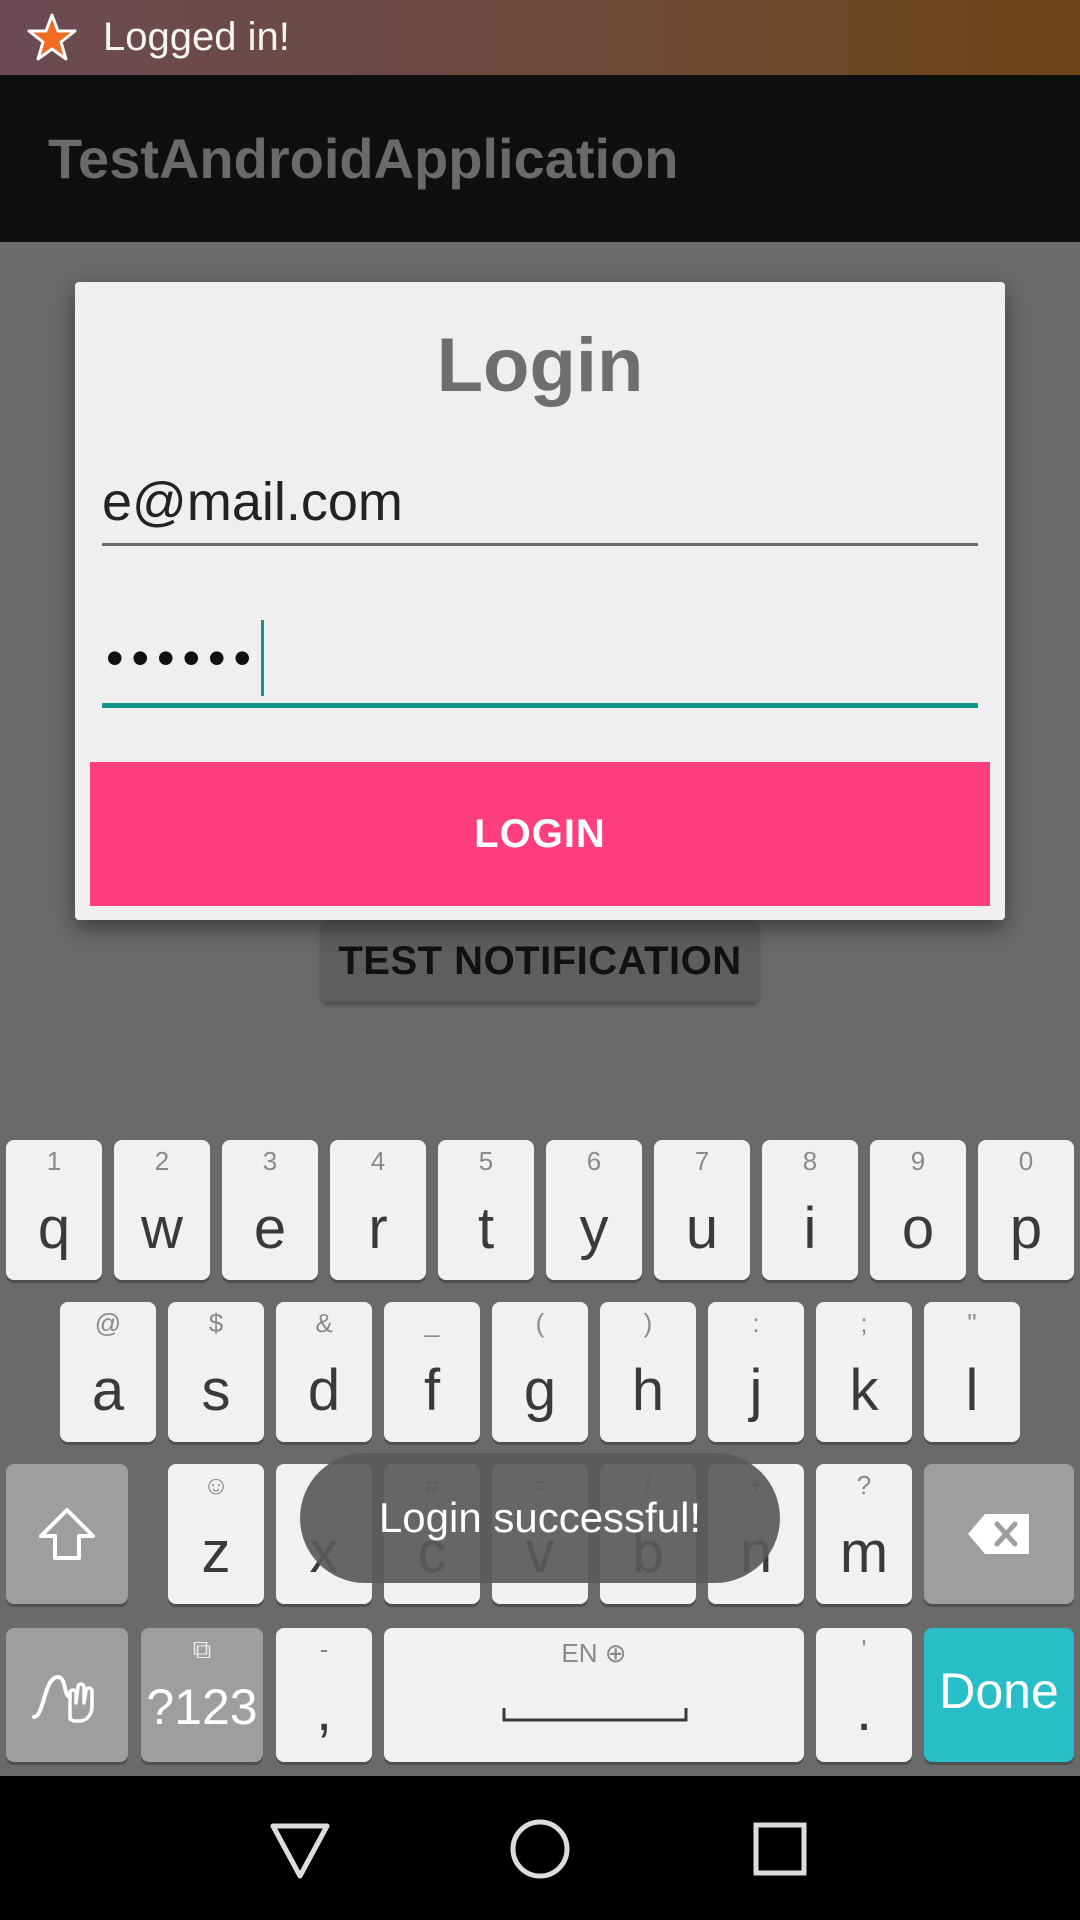 This screenshot has width=1080, height=1920. I want to click on app-bar: TestAndroidApplication, so click(540, 158).